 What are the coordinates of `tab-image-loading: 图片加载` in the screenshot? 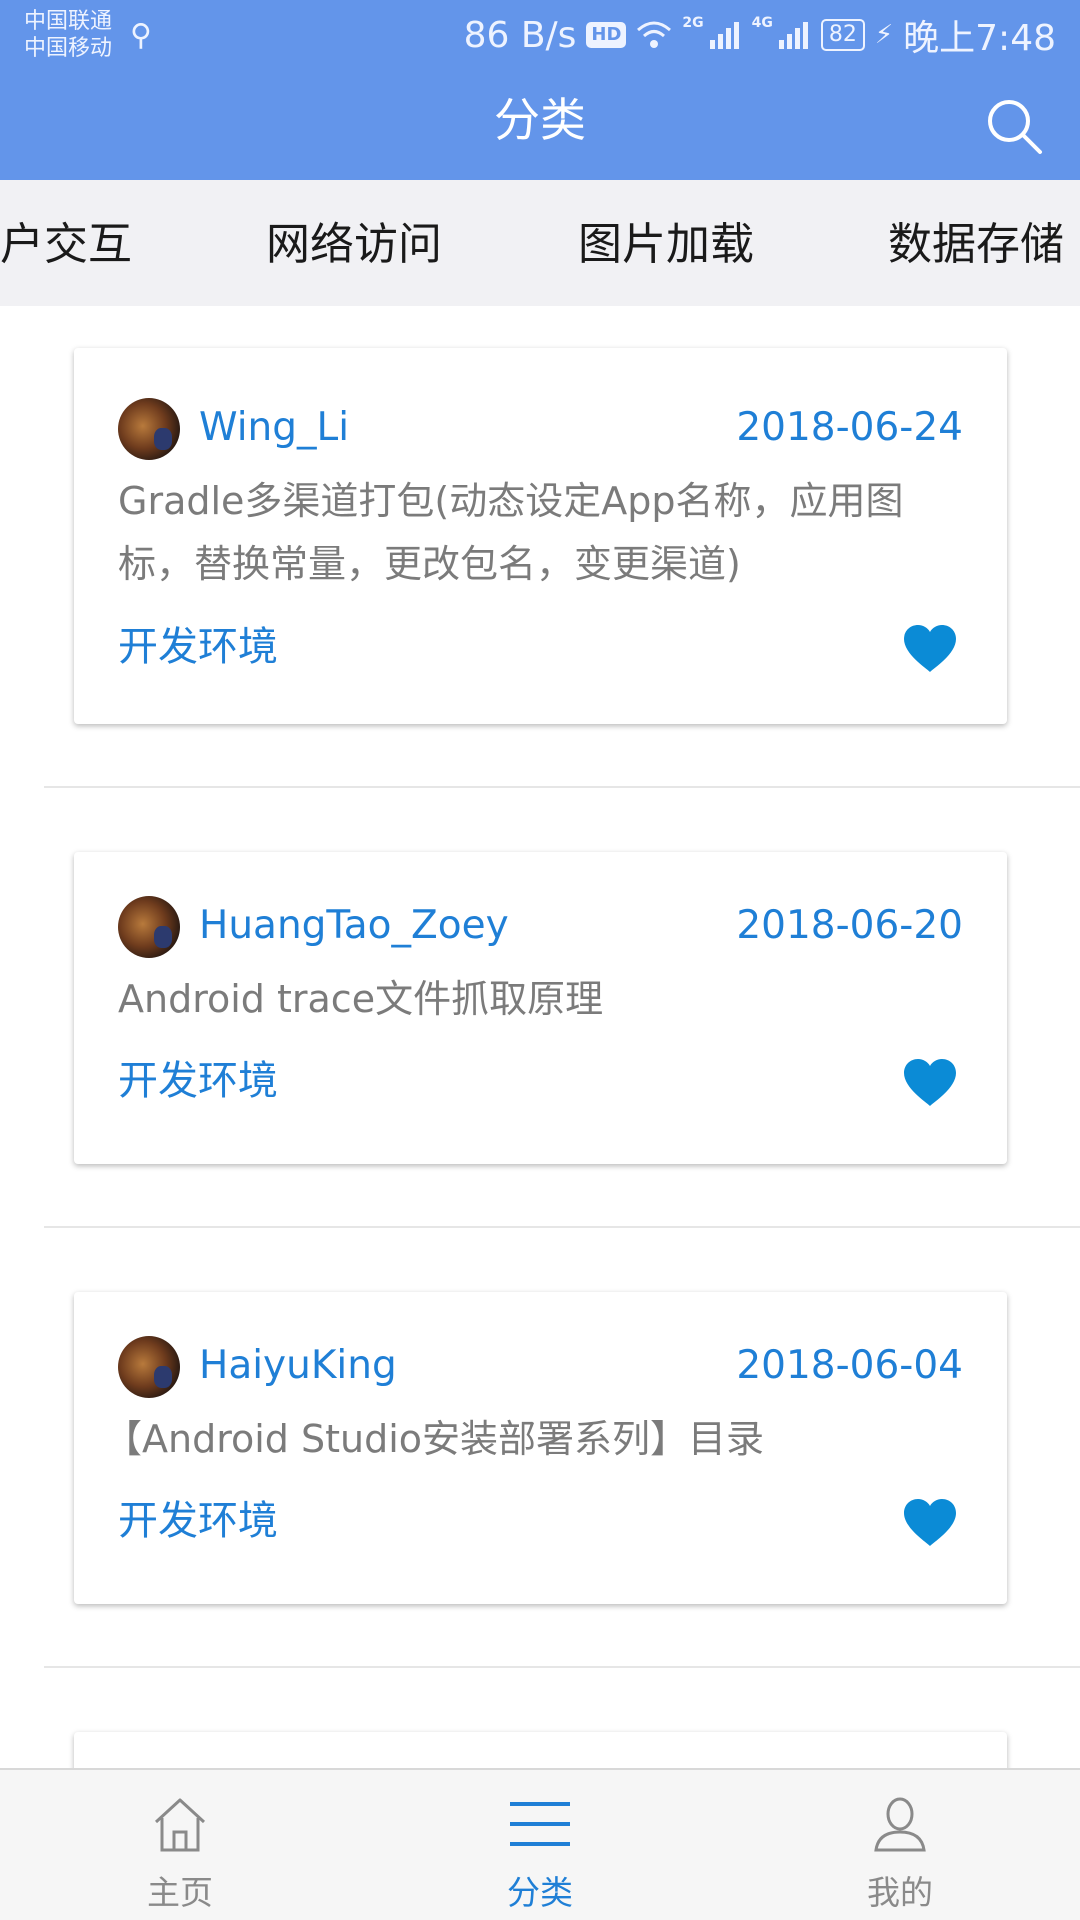 It's located at (666, 245).